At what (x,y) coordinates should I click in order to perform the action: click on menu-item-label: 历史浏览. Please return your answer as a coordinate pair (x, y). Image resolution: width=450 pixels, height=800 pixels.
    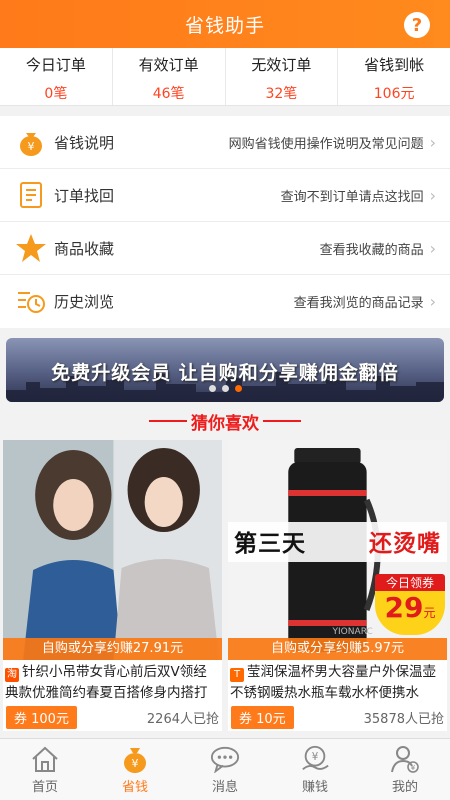
    Looking at the image, I should click on (84, 302).